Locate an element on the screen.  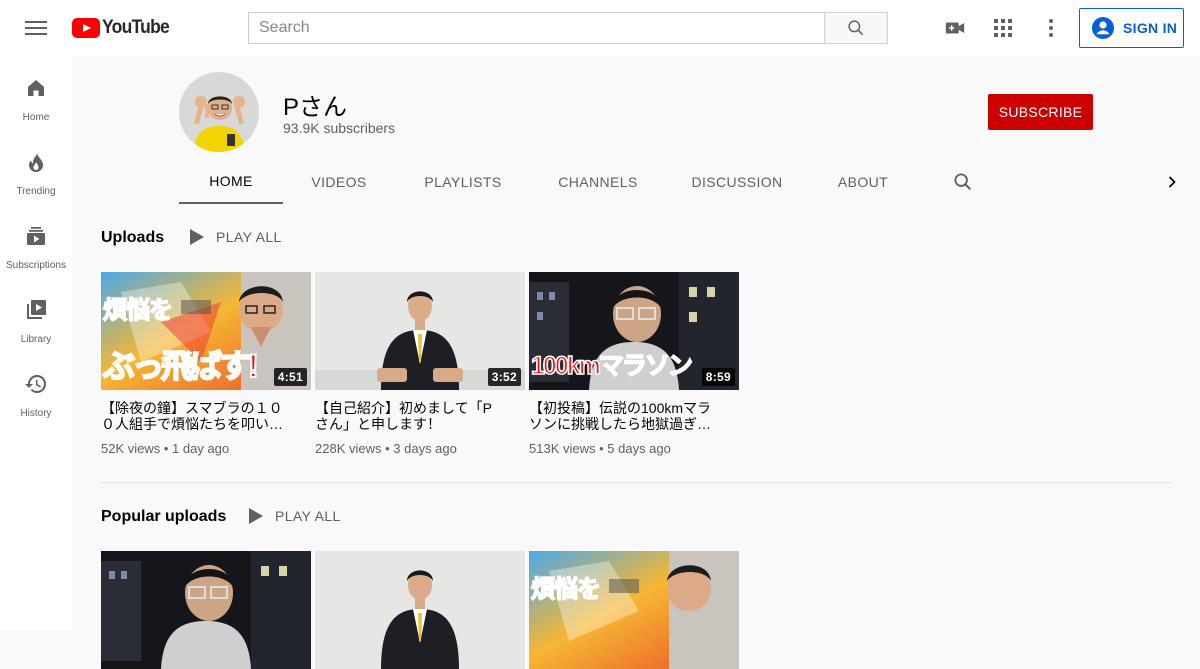
youtube-logo: YouTube is located at coordinates (123, 28).